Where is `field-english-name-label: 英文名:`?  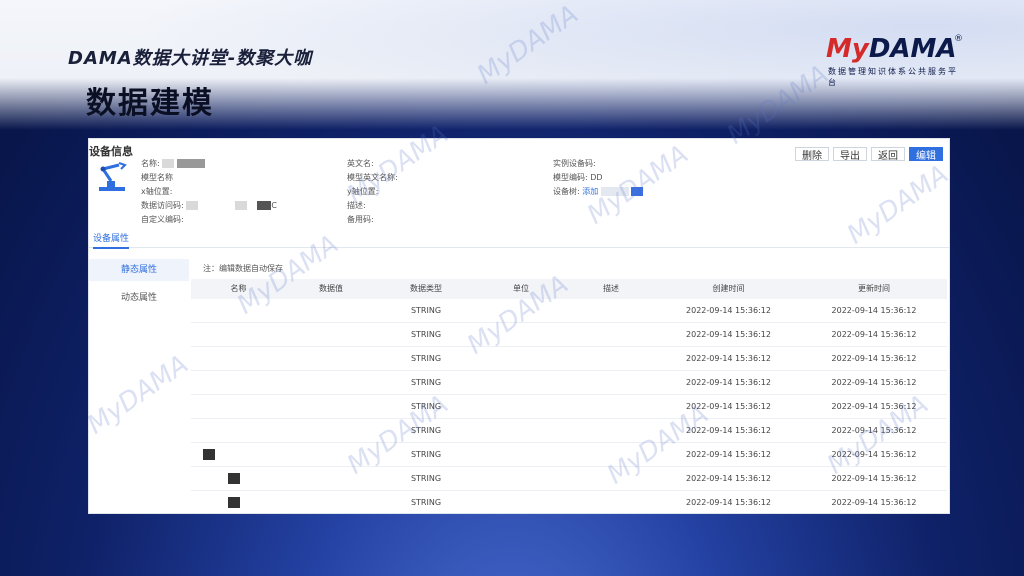
field-english-name-label: 英文名: is located at coordinates (360, 163).